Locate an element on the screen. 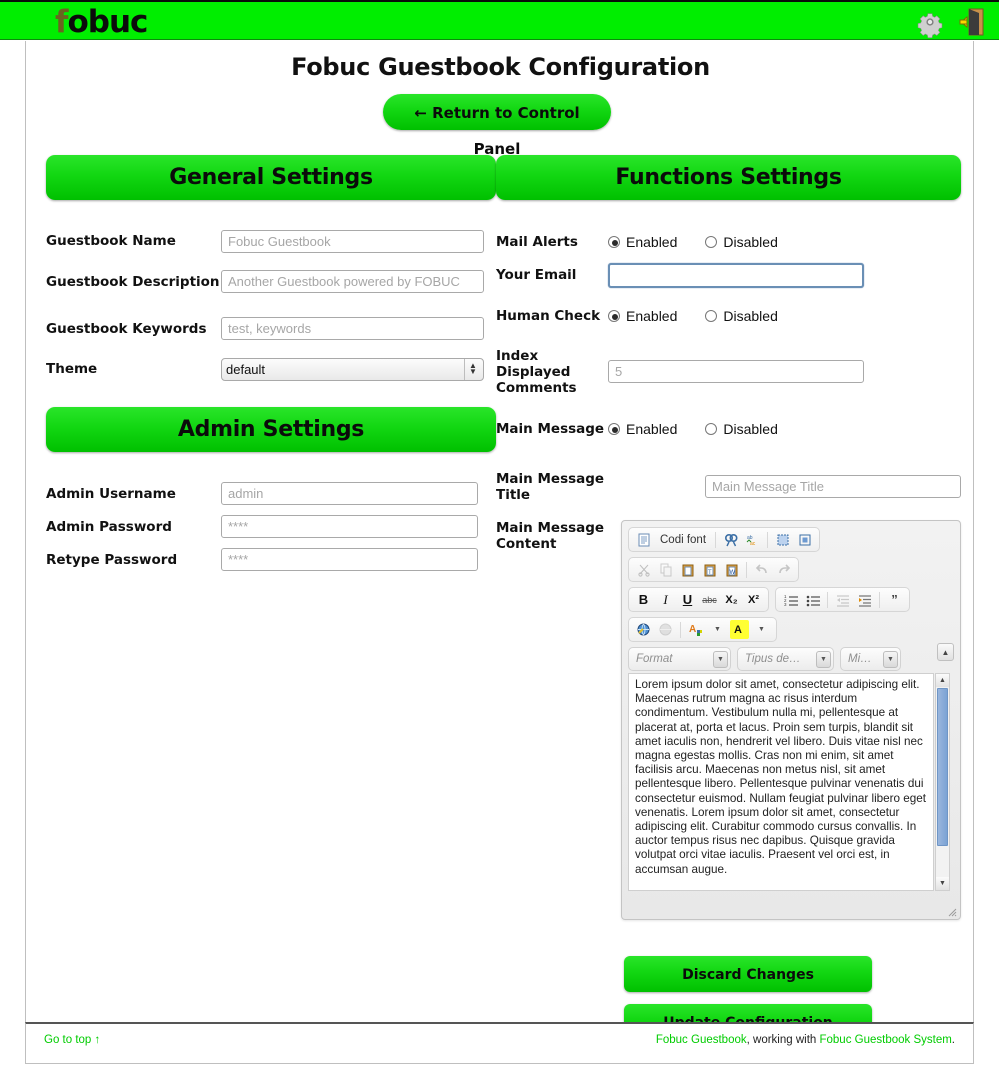 The image size is (999, 1079). text-color-icon: A is located at coordinates (695, 629).